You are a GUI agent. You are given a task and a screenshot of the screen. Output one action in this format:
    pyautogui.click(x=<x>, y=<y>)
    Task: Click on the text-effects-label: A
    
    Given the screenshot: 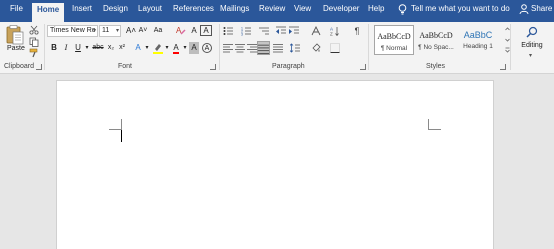 What is the action you would take?
    pyautogui.click(x=138, y=47)
    